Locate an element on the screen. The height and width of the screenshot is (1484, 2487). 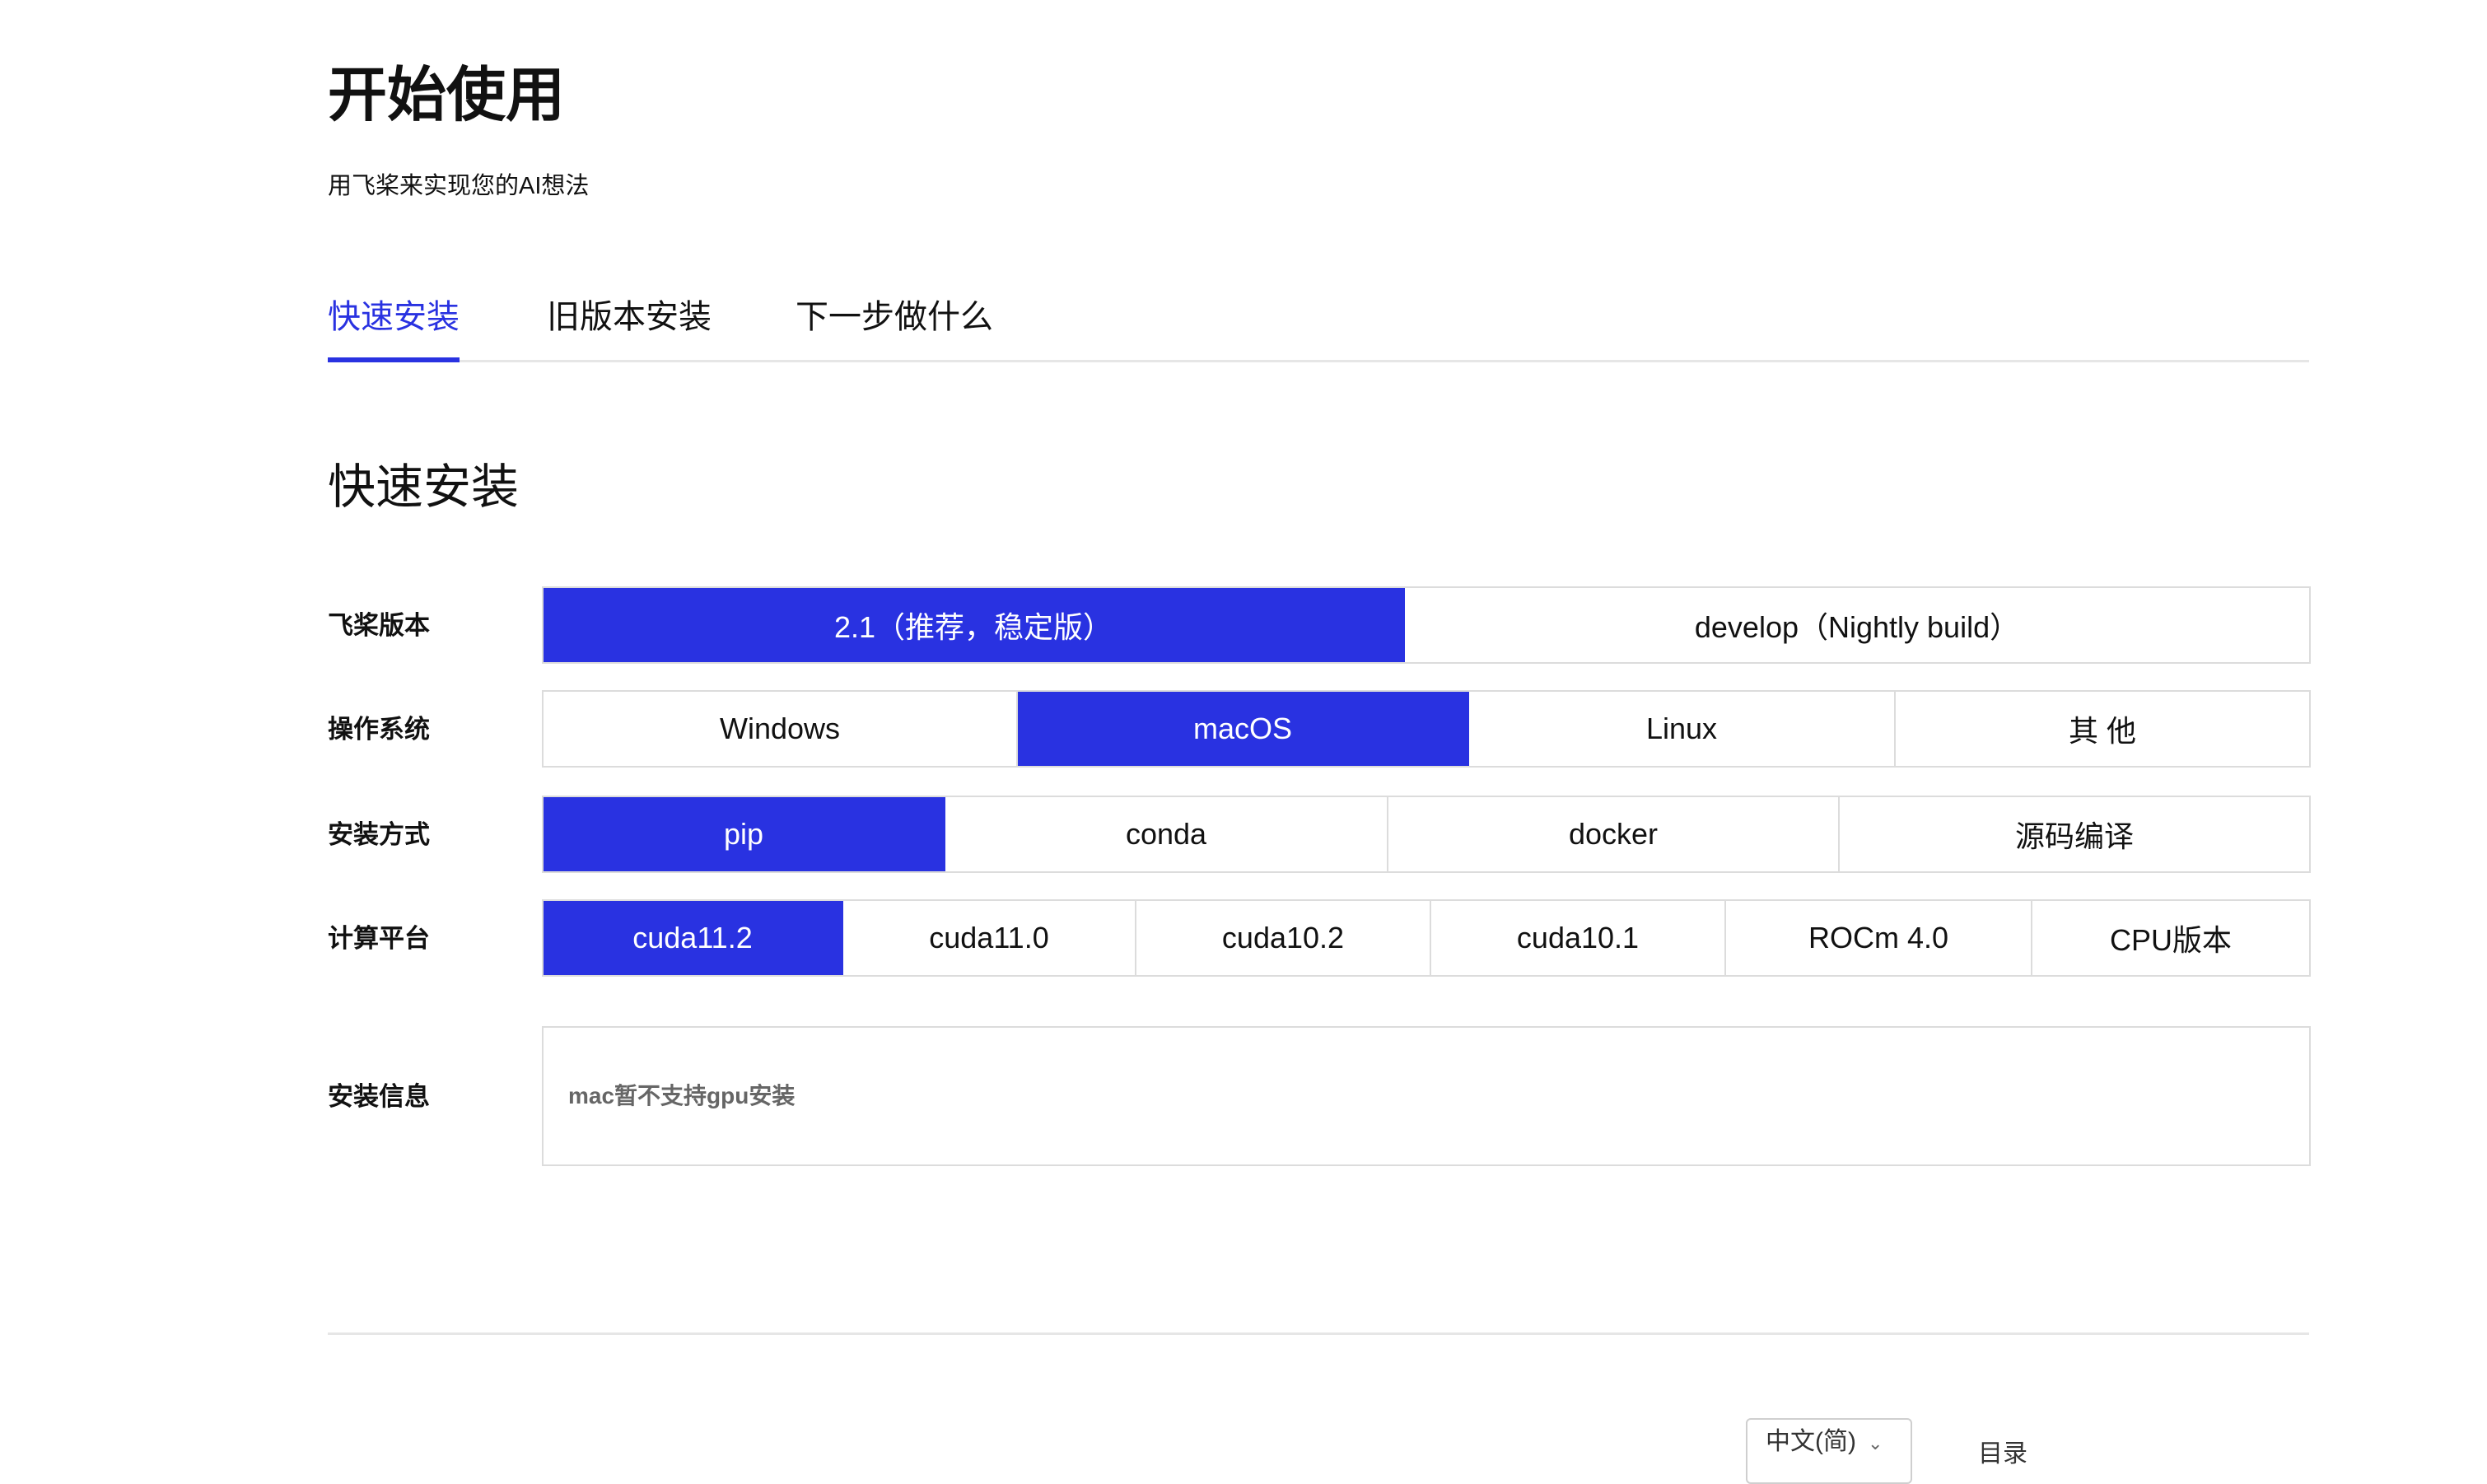
language-select: 中文(简) ⌄ is located at coordinates (1829, 1451).